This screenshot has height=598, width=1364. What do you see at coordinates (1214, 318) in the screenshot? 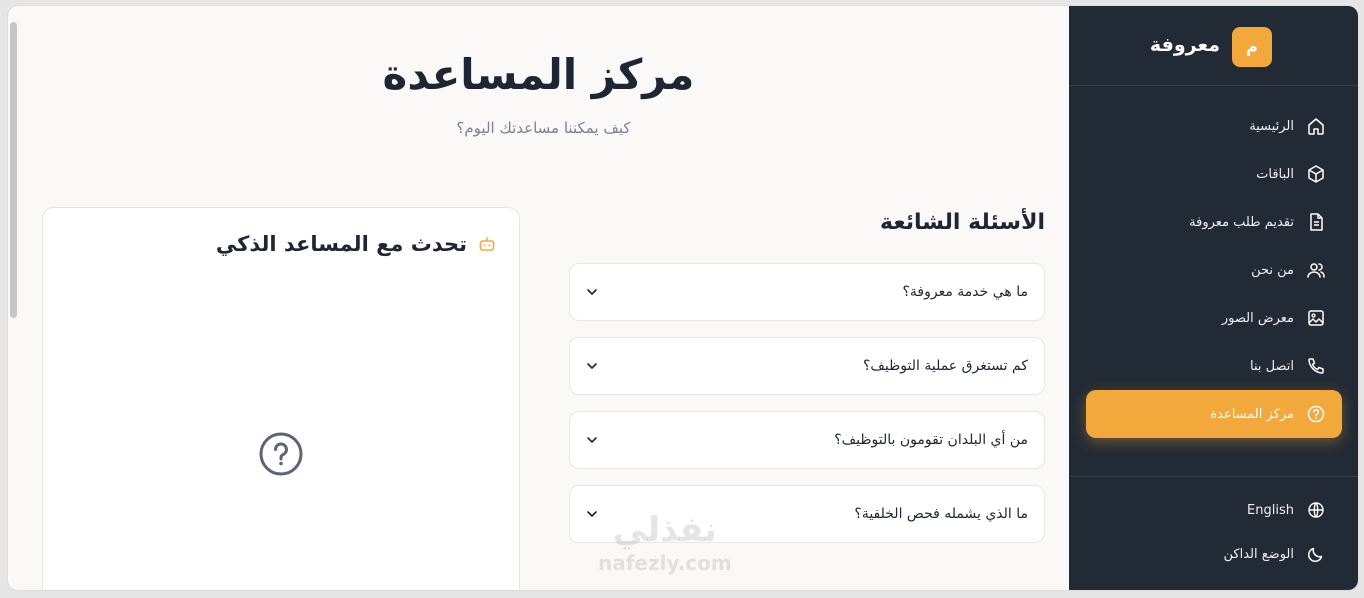
I see `sidebar-item-gallery: معرض الصور` at bounding box center [1214, 318].